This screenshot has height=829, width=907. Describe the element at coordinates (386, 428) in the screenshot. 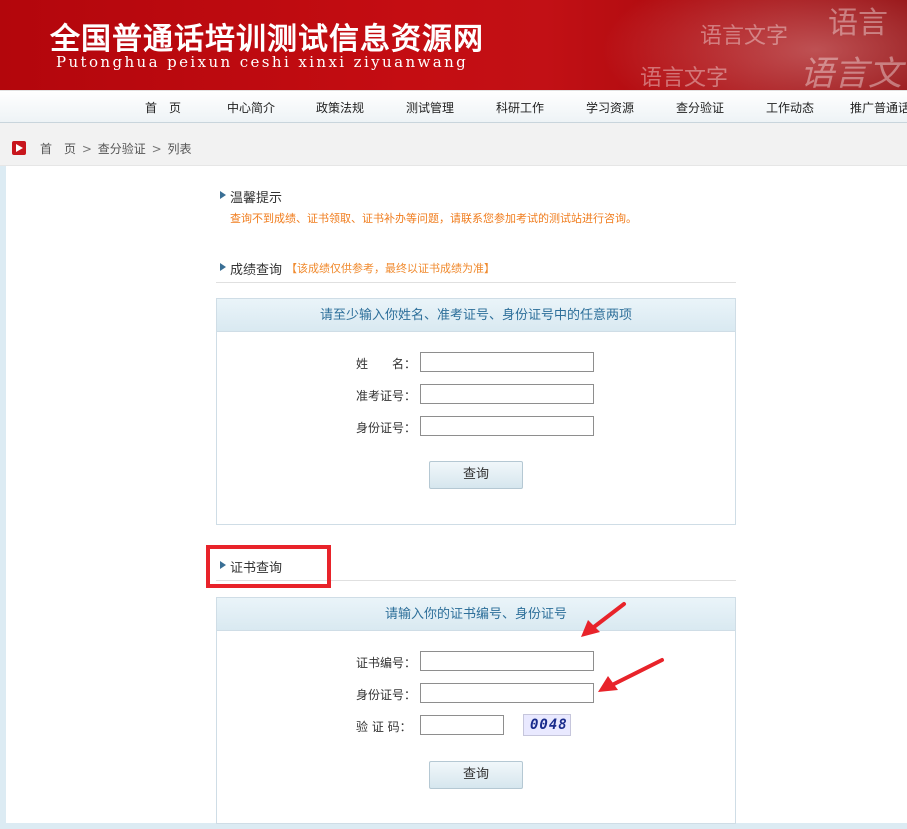

I see `id-number-label: 身份证号：` at that location.